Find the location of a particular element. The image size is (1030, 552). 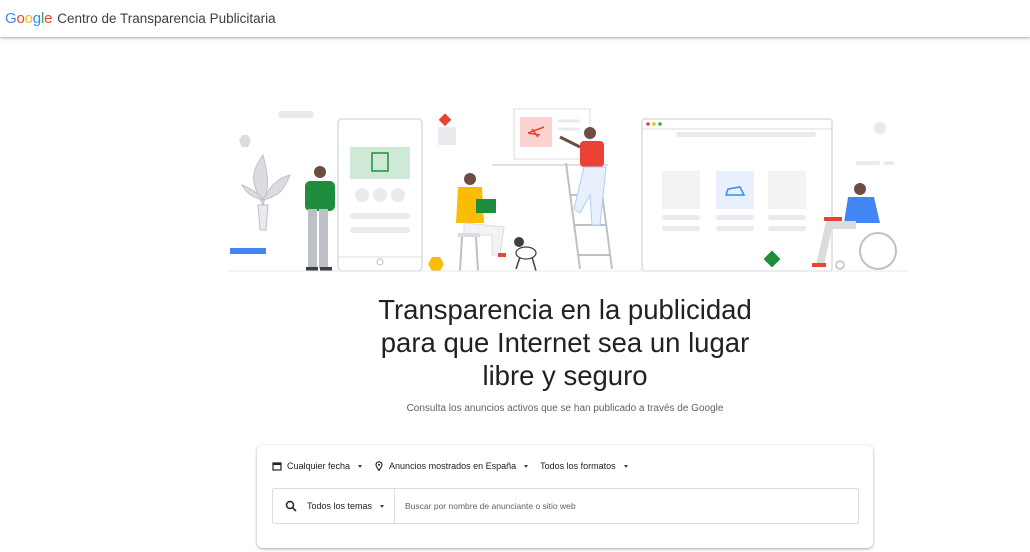

headline-line: Transparencia en la publicidad is located at coordinates (565, 309).